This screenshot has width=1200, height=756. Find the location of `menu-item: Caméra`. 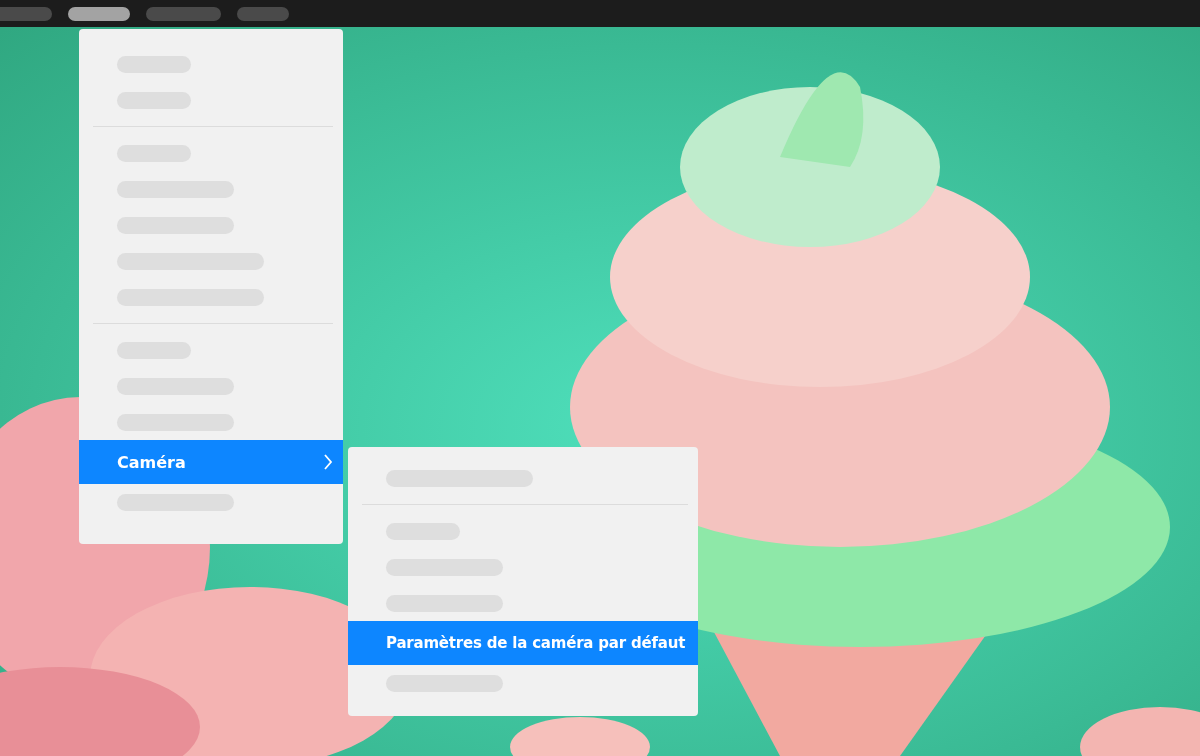

menu-item: Caméra is located at coordinates (211, 462).